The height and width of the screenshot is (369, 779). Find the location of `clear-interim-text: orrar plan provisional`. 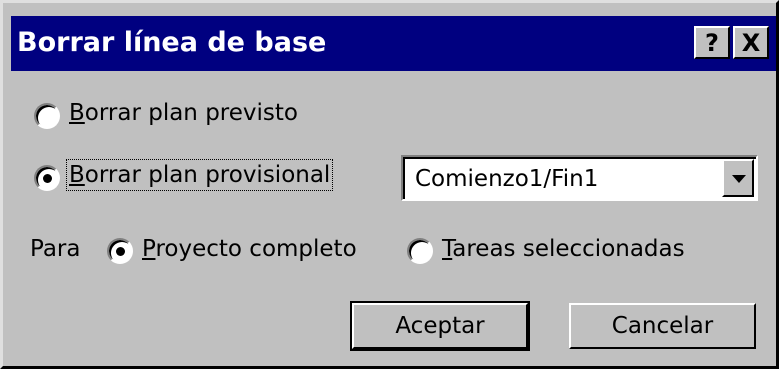

clear-interim-text: orrar plan provisional is located at coordinates (207, 175).